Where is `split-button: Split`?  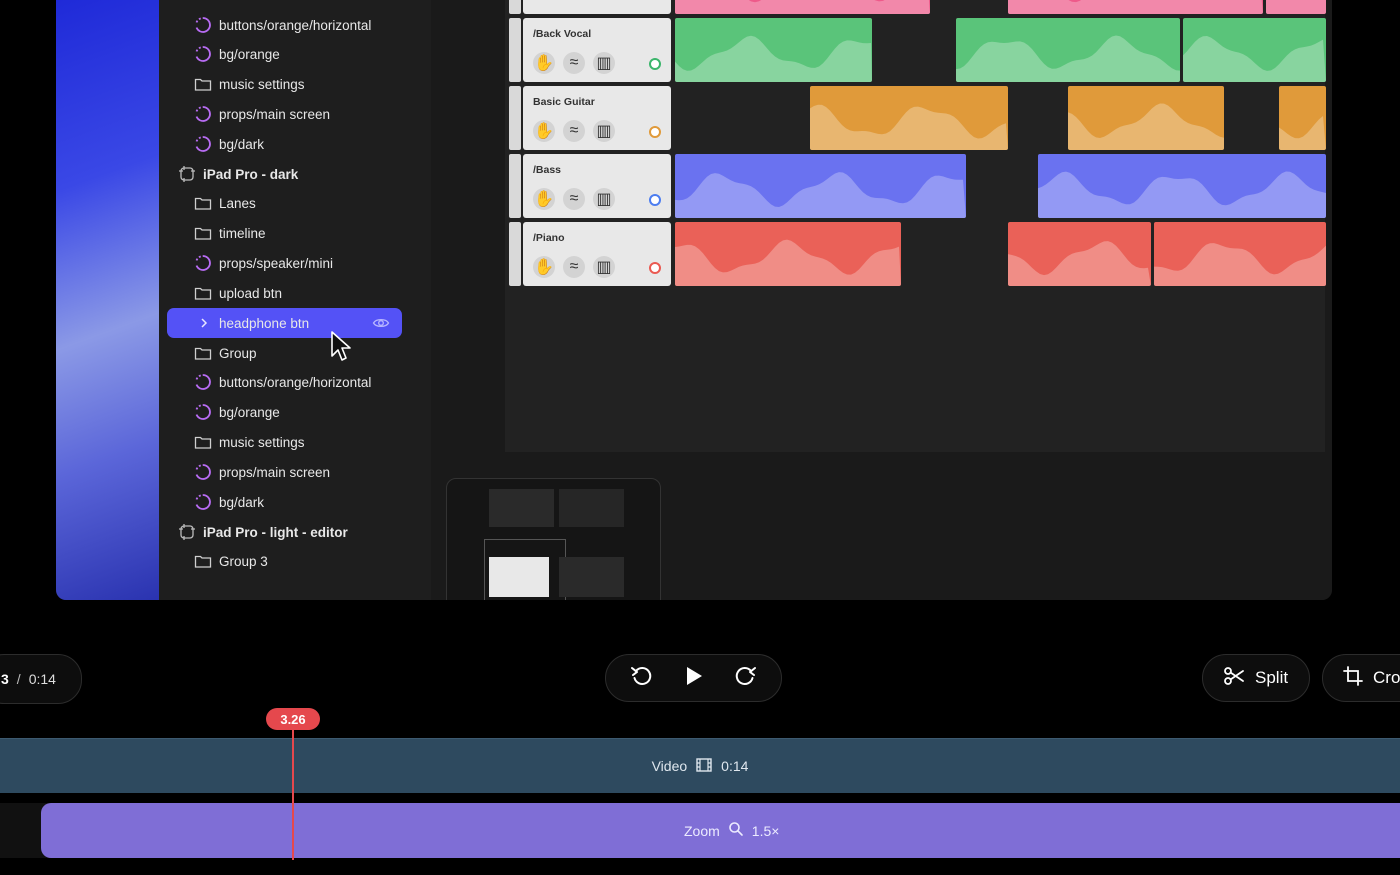 split-button: Split is located at coordinates (1256, 678).